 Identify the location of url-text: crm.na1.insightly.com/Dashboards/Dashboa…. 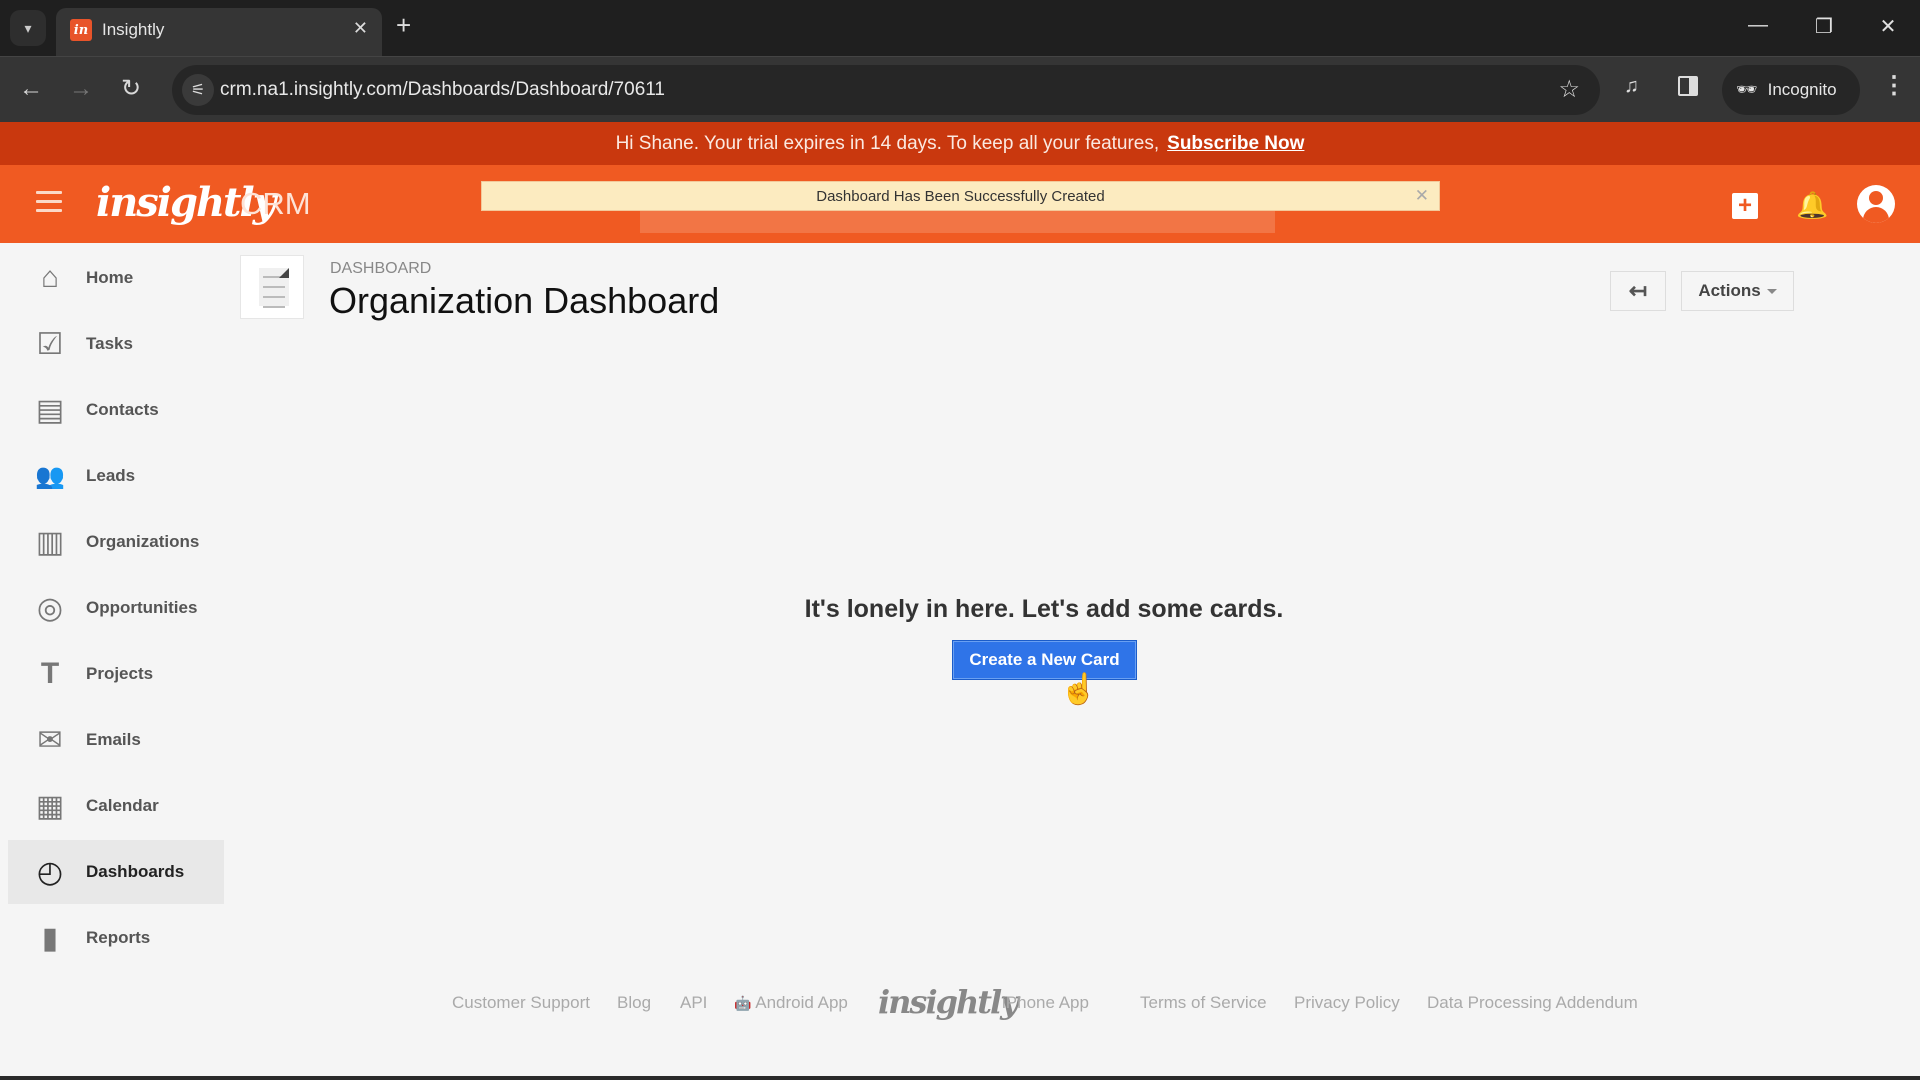
(442, 90).